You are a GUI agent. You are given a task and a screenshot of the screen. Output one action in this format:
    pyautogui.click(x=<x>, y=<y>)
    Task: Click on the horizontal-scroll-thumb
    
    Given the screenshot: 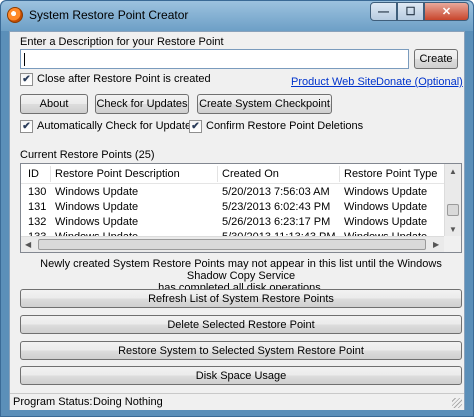 What is the action you would take?
    pyautogui.click(x=232, y=244)
    